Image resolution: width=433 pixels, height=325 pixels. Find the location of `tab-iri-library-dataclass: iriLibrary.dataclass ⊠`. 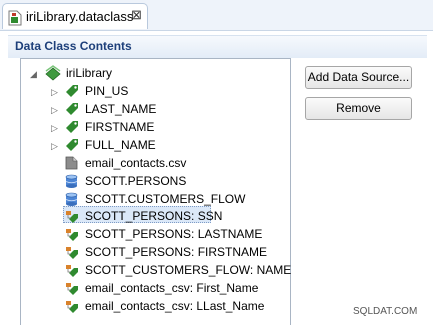

tab-iri-library-dataclass: iriLibrary.dataclass ⊠ is located at coordinates (75, 16).